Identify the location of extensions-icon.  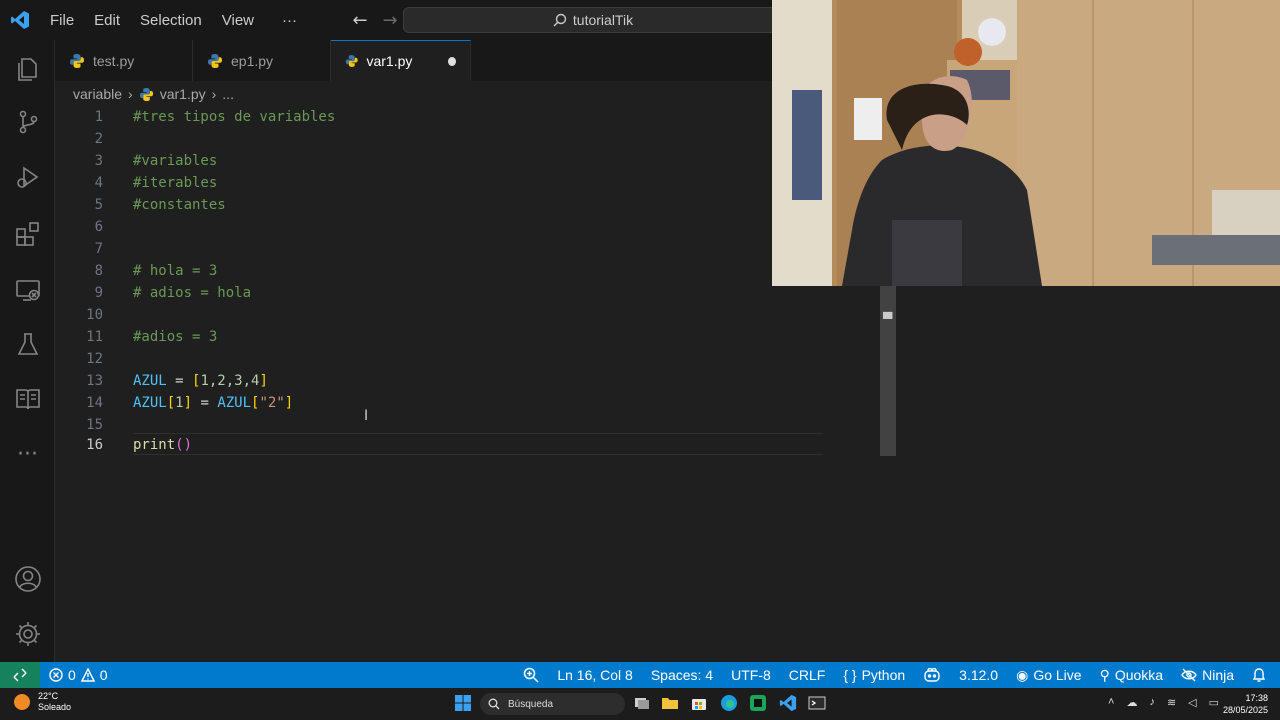
(27, 234).